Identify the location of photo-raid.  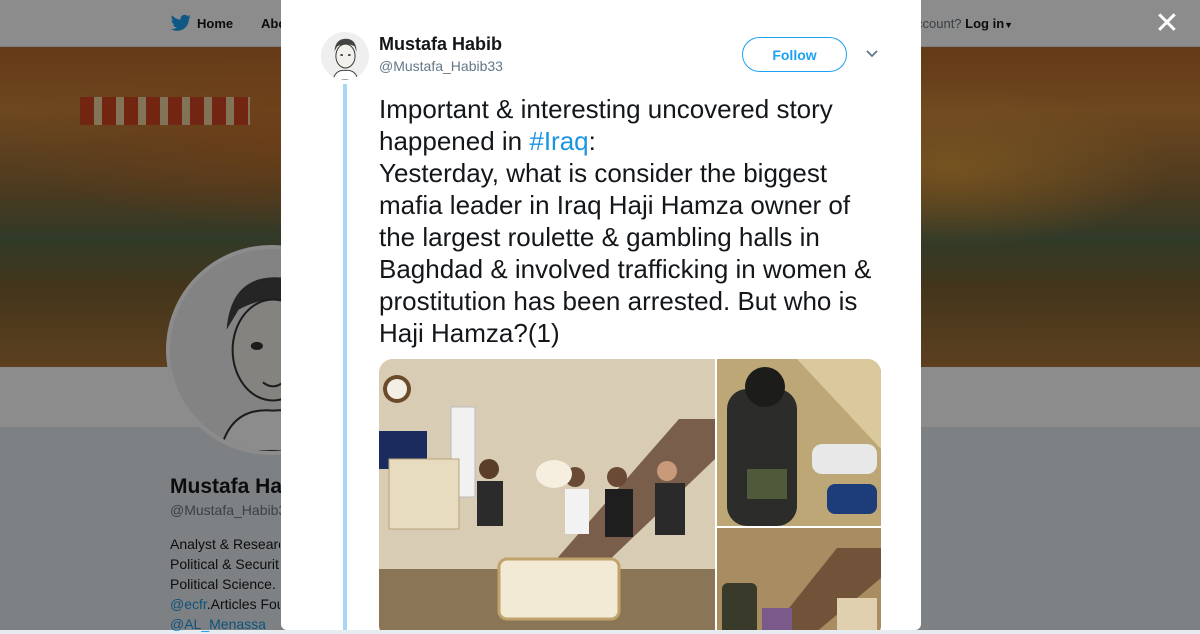
(799, 442).